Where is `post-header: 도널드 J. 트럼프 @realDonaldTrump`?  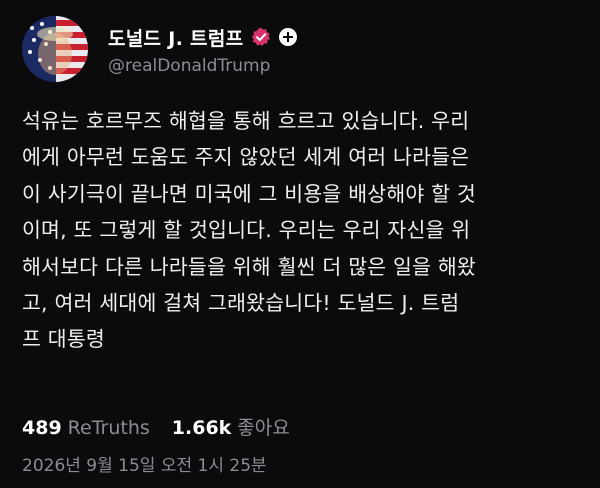 post-header: 도널드 J. 트럼프 @realDonaldTrump is located at coordinates (302, 49).